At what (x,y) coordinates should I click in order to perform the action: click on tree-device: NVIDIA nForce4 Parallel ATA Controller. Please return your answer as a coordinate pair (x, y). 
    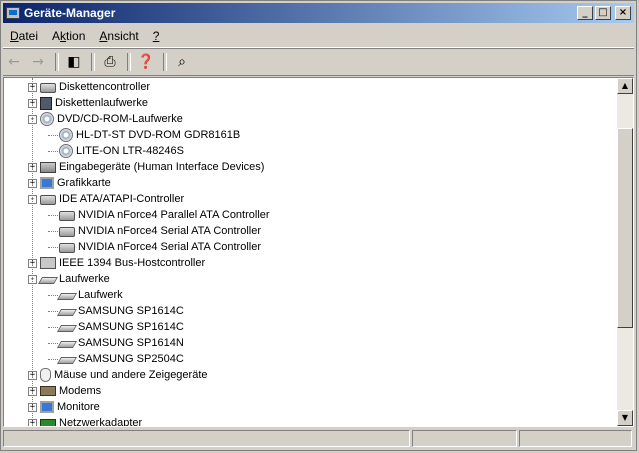
    Looking at the image, I should click on (164, 215).